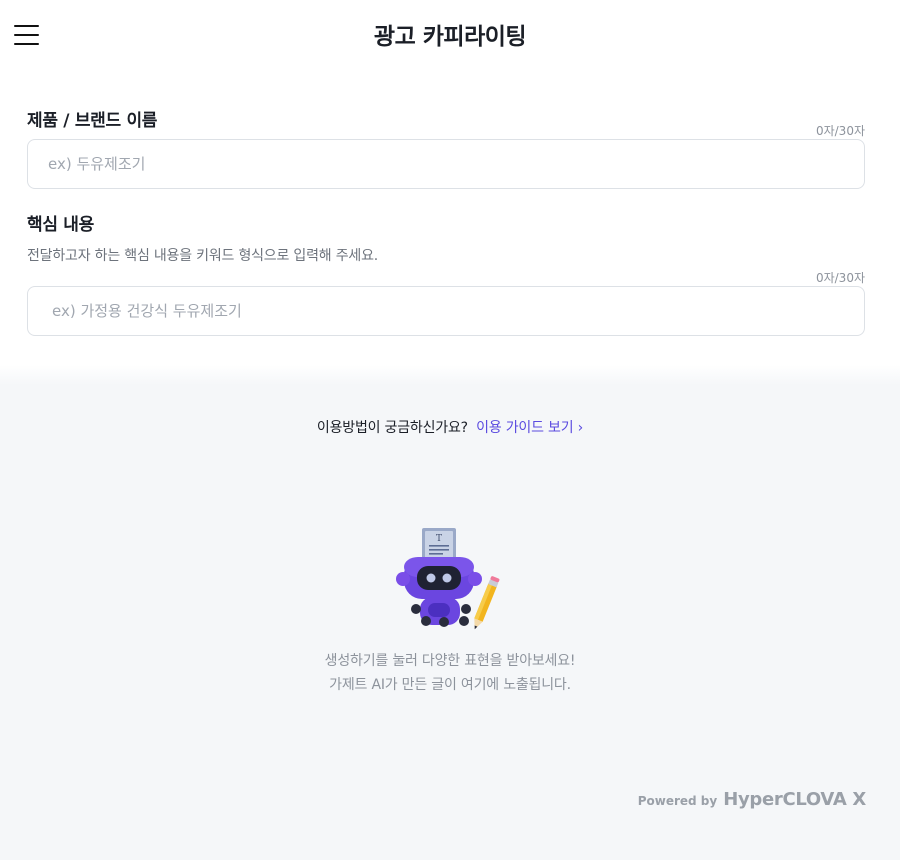  I want to click on core-content-input, so click(446, 311).